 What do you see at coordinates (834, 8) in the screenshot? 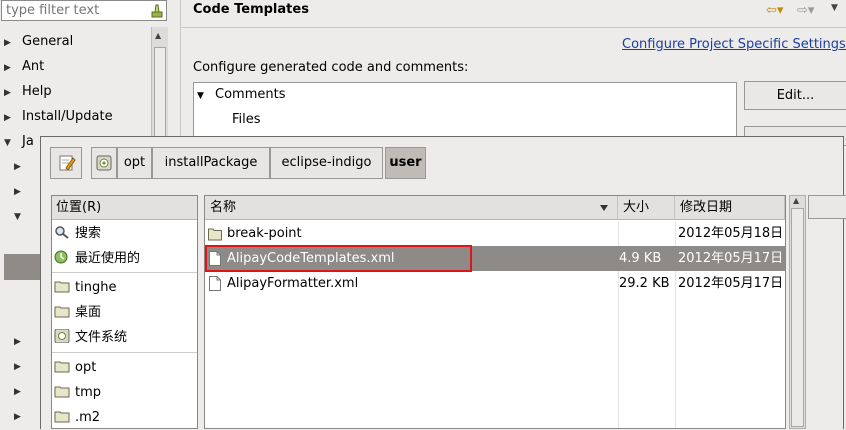
I see `view-menu-icon: ▼` at bounding box center [834, 8].